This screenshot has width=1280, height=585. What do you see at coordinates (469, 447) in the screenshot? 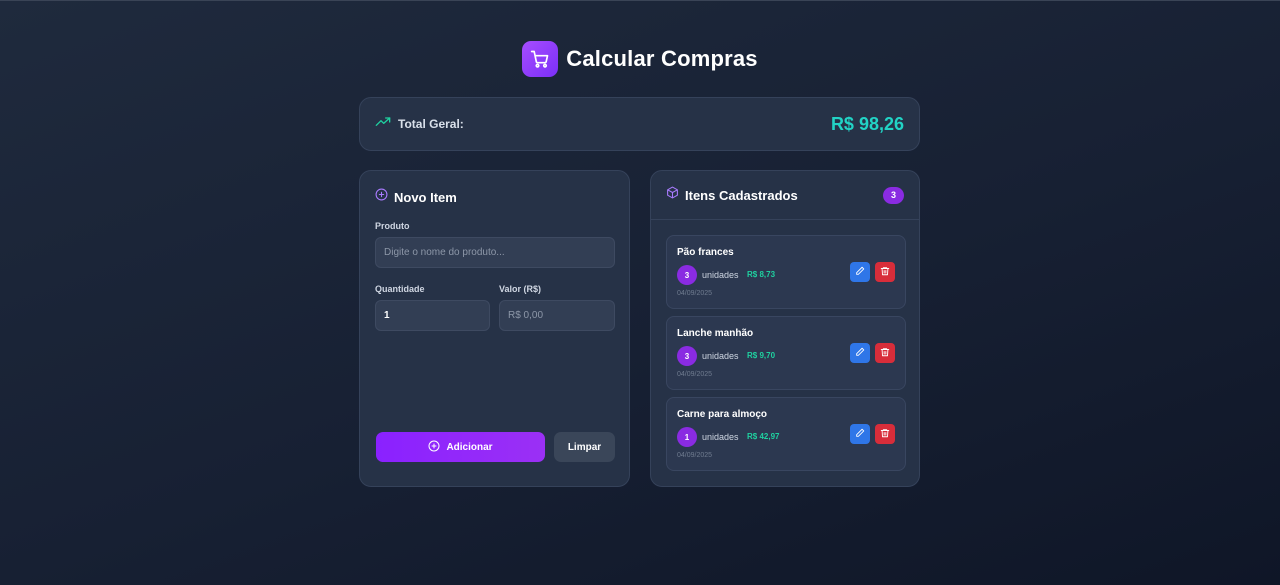
I see `add-button-label: Adicionar` at bounding box center [469, 447].